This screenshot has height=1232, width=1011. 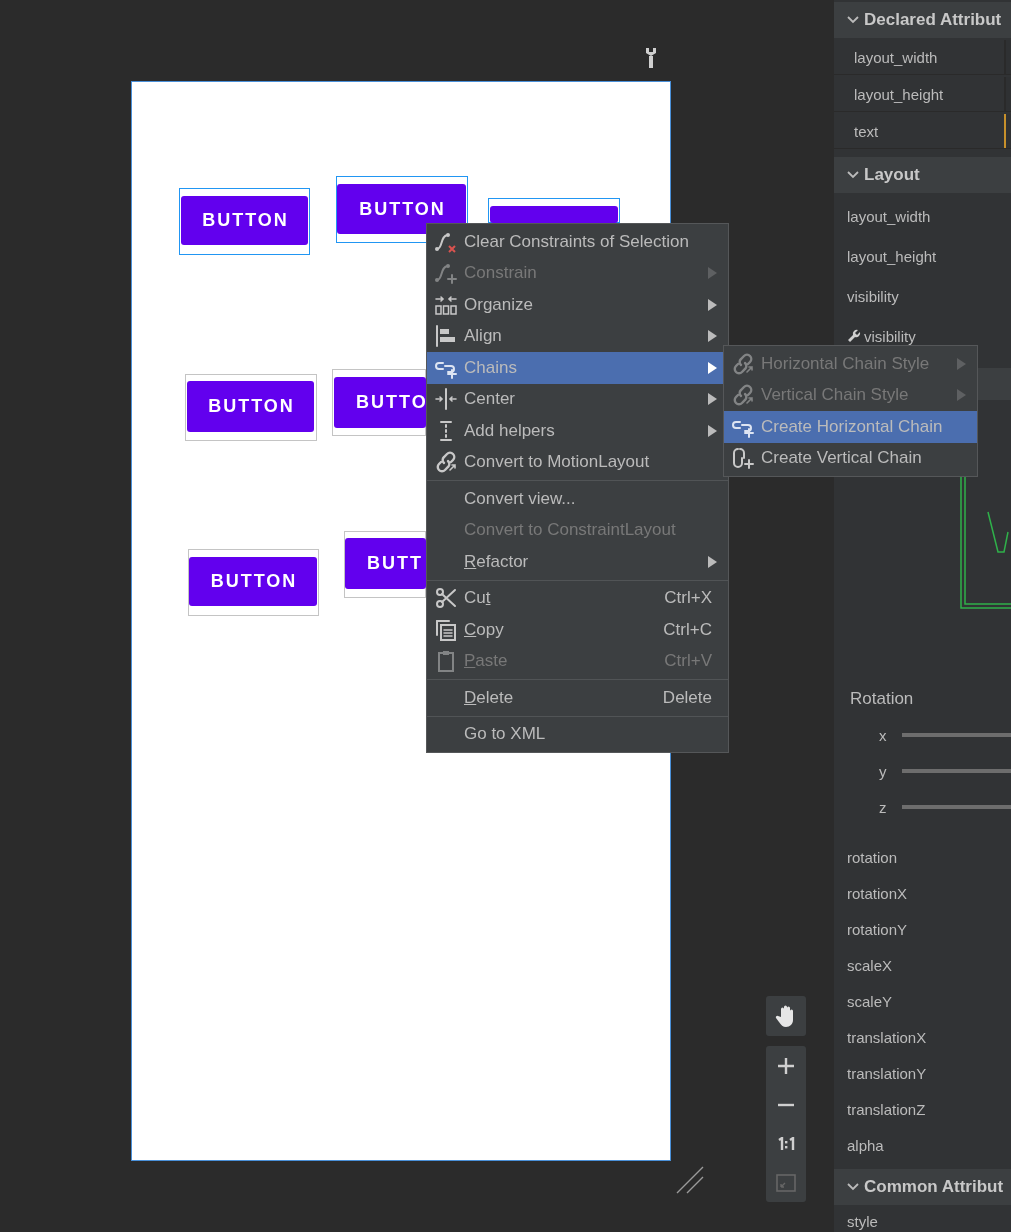 I want to click on link-plus-icon, so click(x=742, y=458).